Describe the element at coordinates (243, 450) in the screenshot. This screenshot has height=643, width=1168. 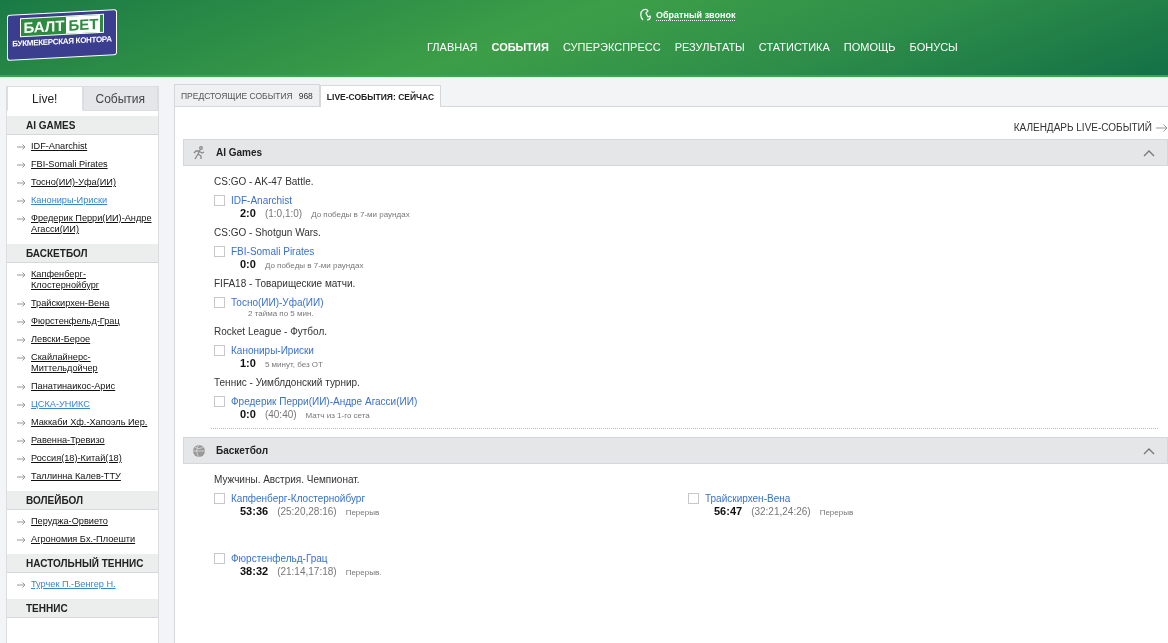
I see `sport-title: Баскетбол` at that location.